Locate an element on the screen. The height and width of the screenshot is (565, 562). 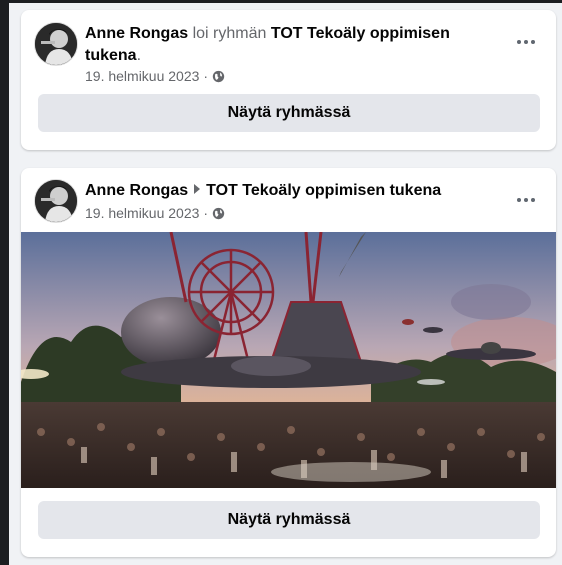
post-header-text: Anne Rongas TOT Tekoäly oppimisen tukena is located at coordinates (296, 191).